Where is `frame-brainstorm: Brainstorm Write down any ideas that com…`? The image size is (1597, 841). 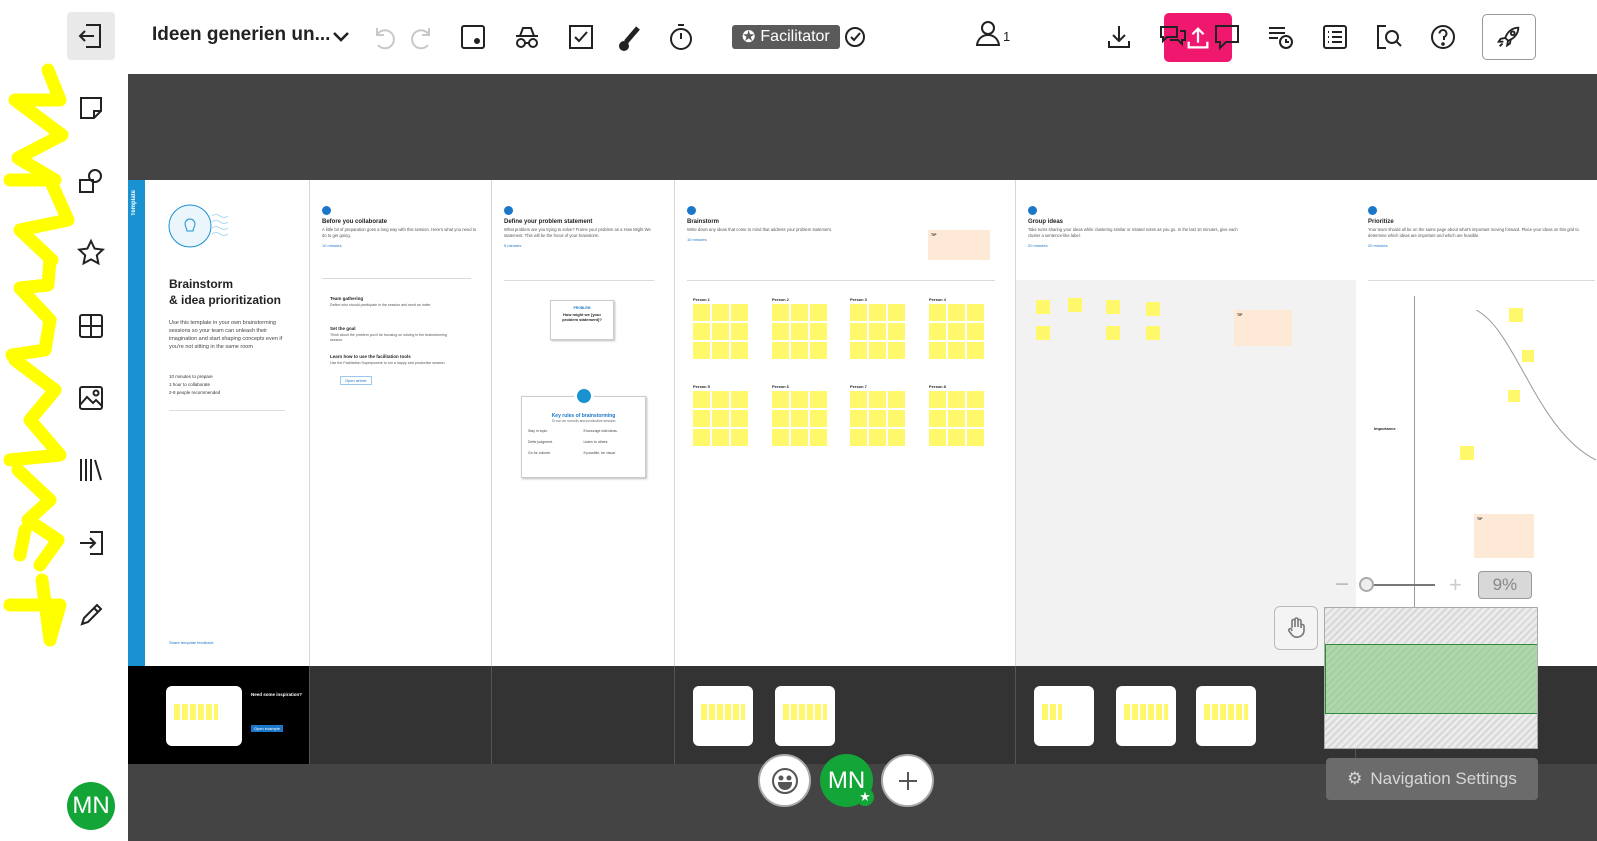 frame-brainstorm: Brainstorm Write down any ideas that com… is located at coordinates (845, 423).